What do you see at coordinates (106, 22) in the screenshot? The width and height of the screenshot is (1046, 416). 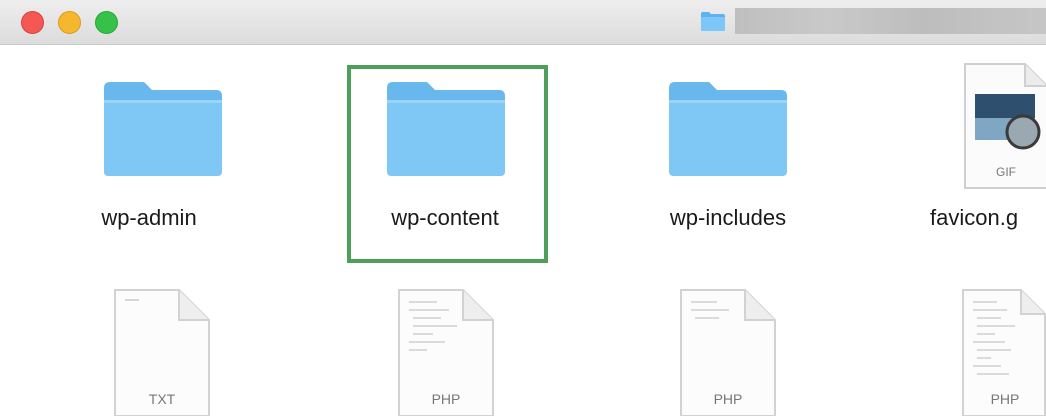 I see `maximize-button` at bounding box center [106, 22].